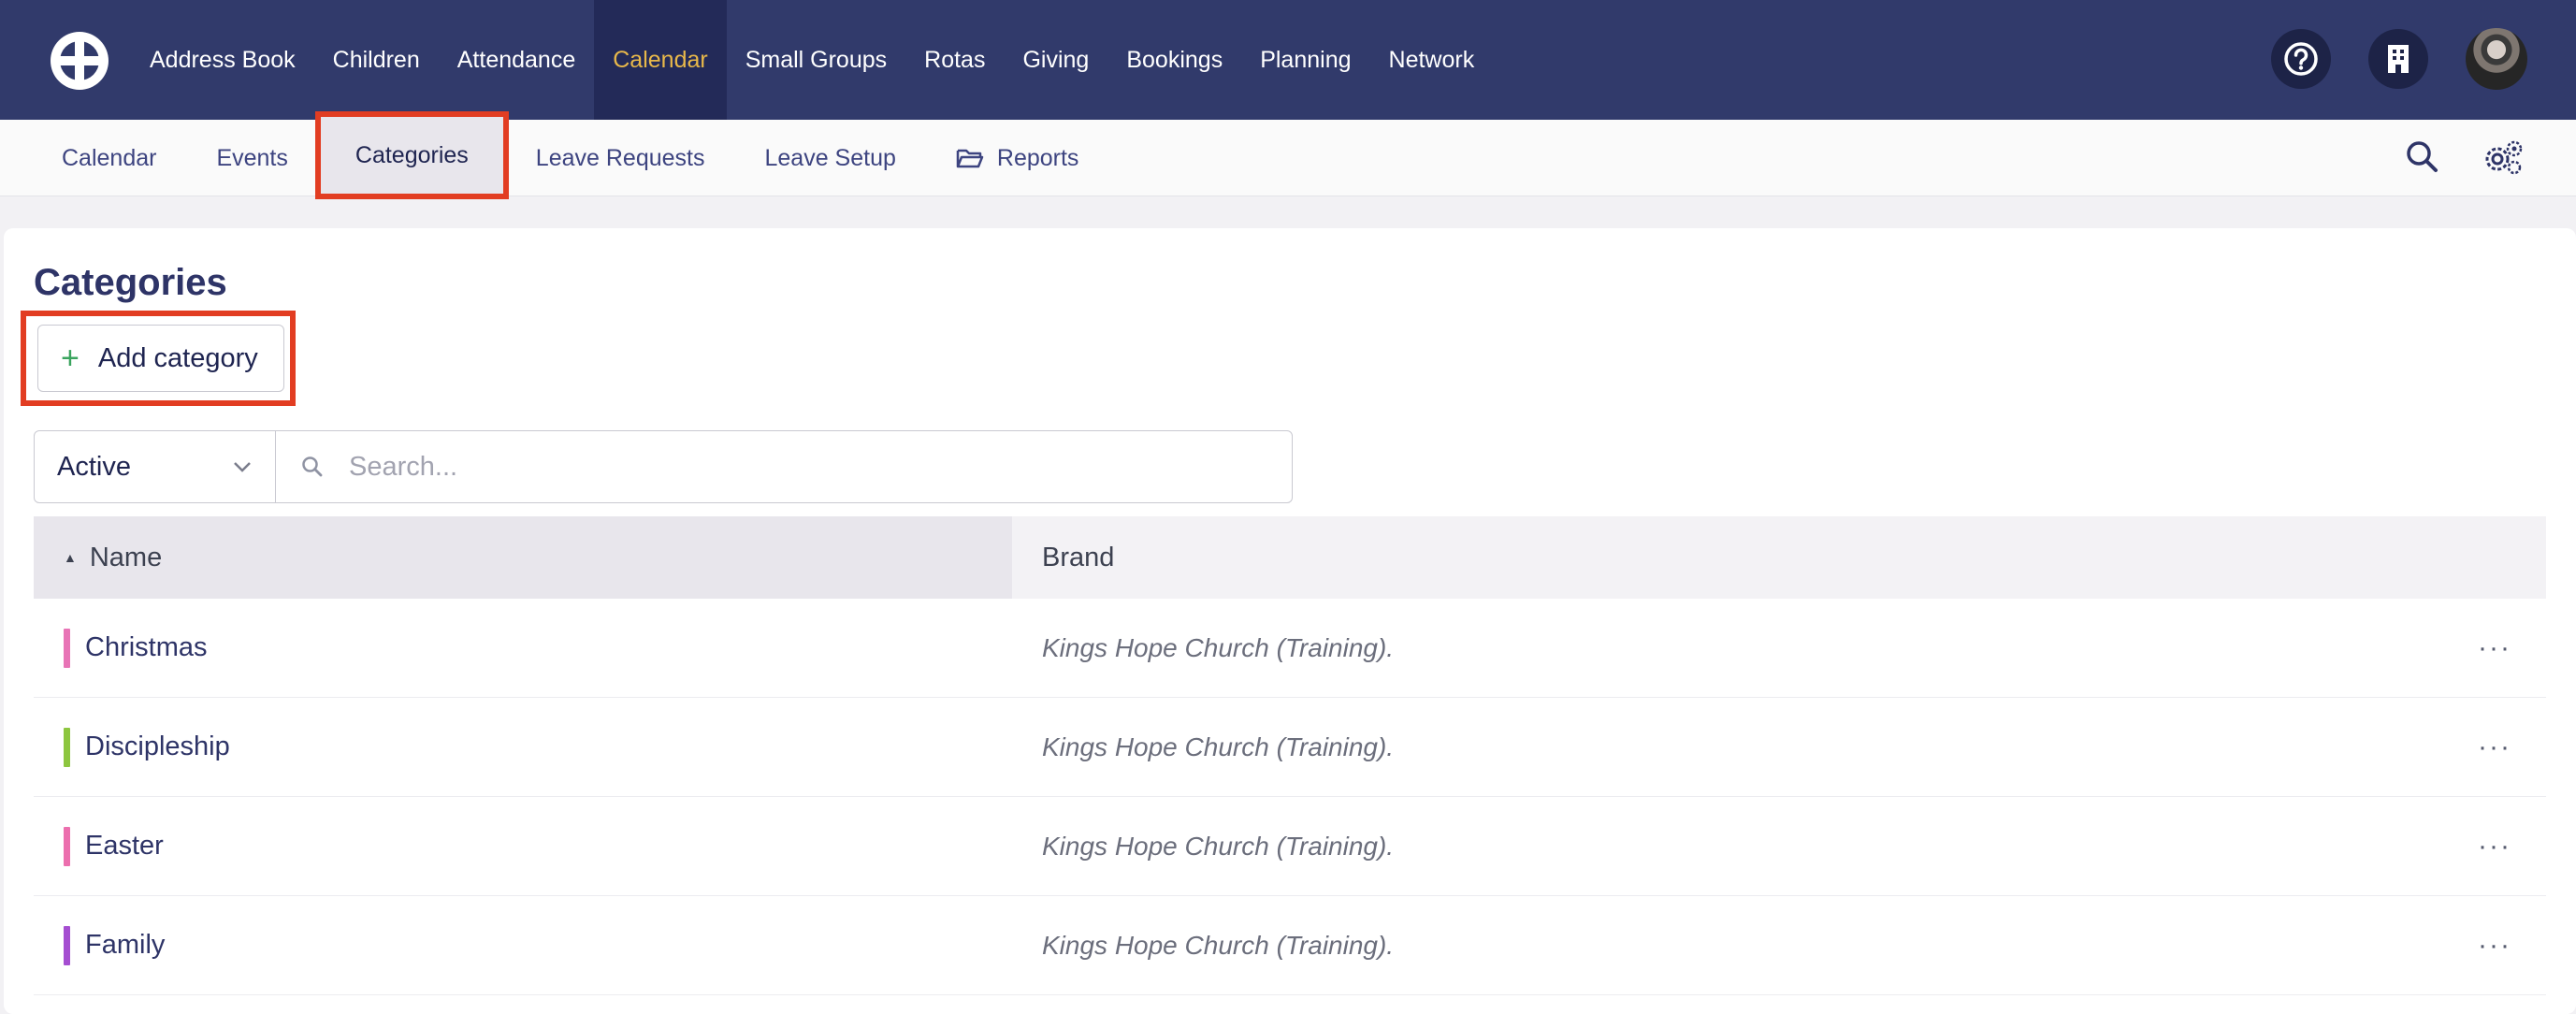 This screenshot has width=2576, height=1014. What do you see at coordinates (155, 466) in the screenshot?
I see `status-select: Active` at bounding box center [155, 466].